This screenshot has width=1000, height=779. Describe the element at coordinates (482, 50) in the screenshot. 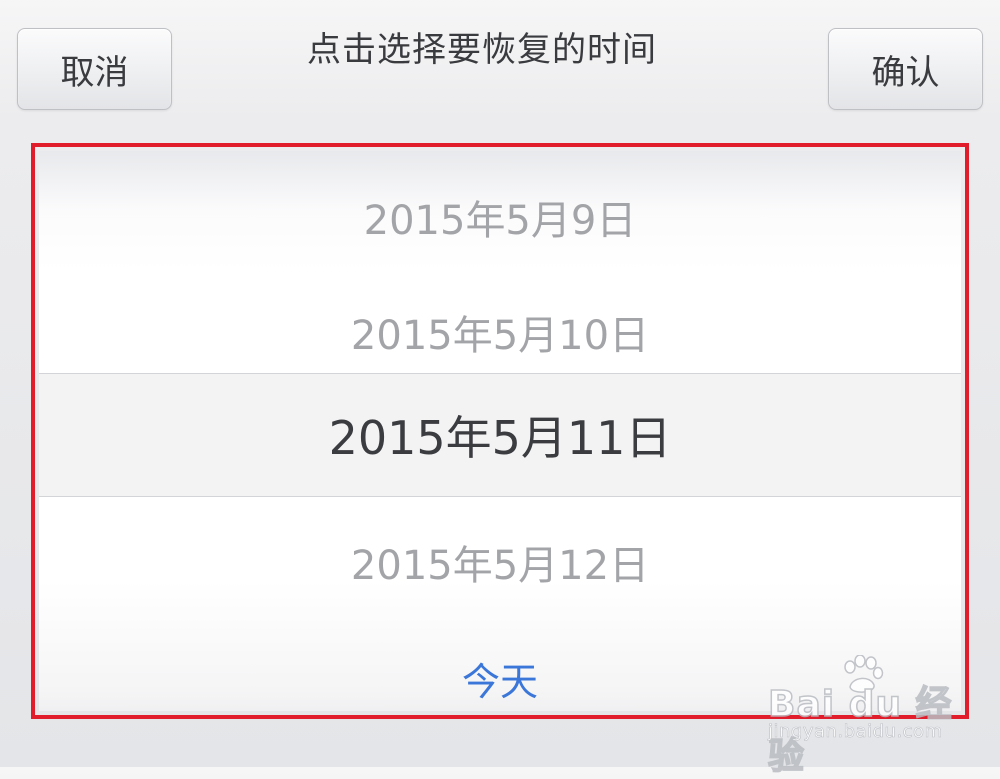

I see `dialog-title: 点击选择要恢复的时间` at that location.